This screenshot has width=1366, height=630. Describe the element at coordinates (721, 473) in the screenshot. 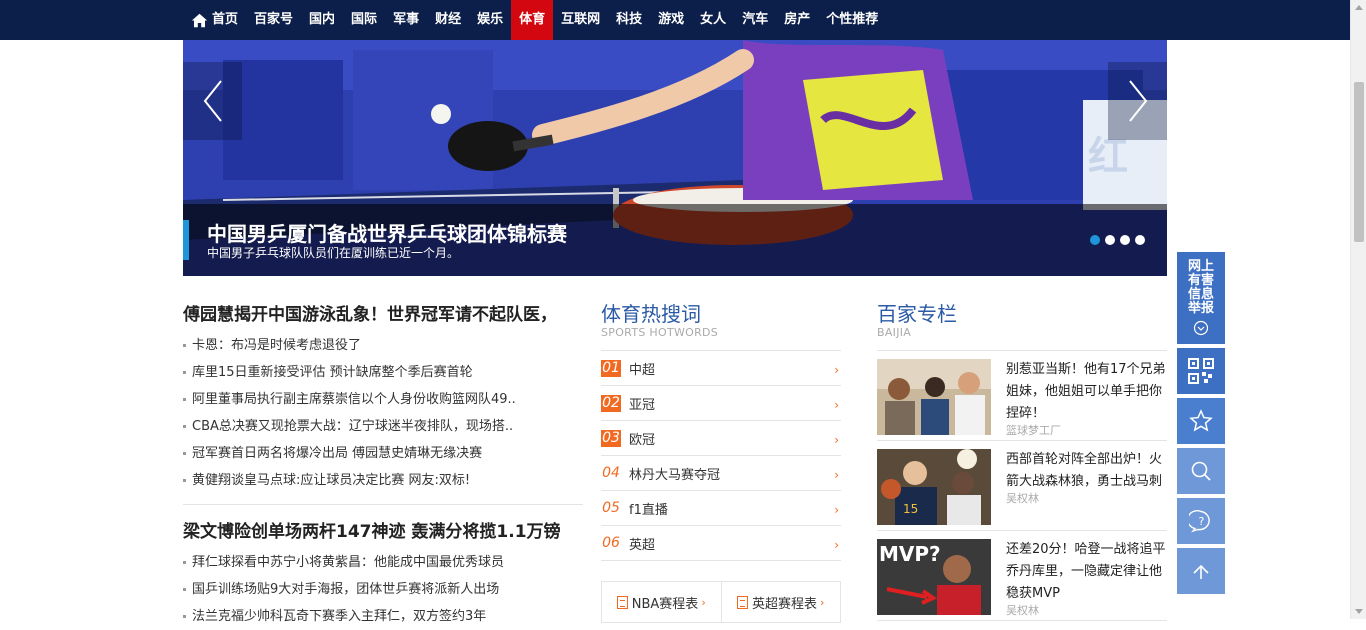

I see `hotword-item: 04 林丹大马赛夺冠 ›` at that location.